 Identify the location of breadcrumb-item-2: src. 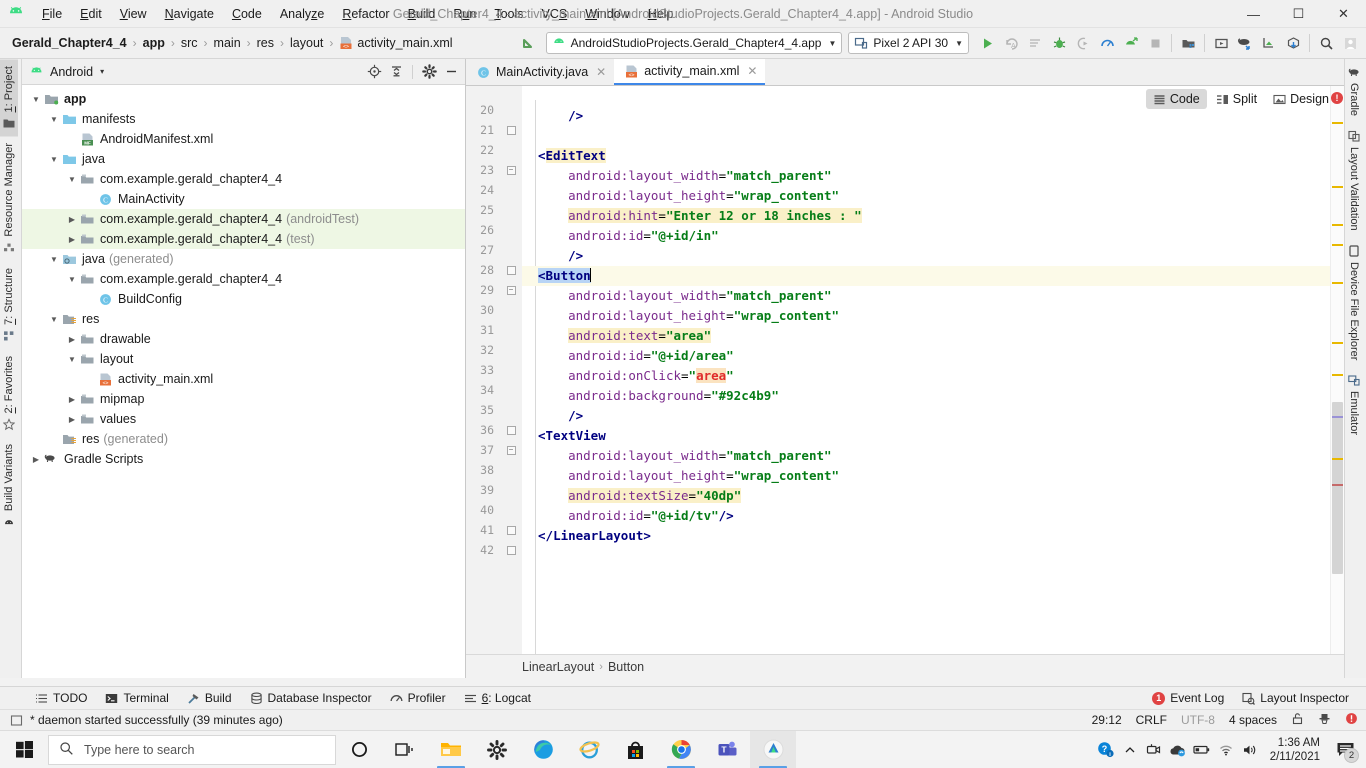
(189, 43).